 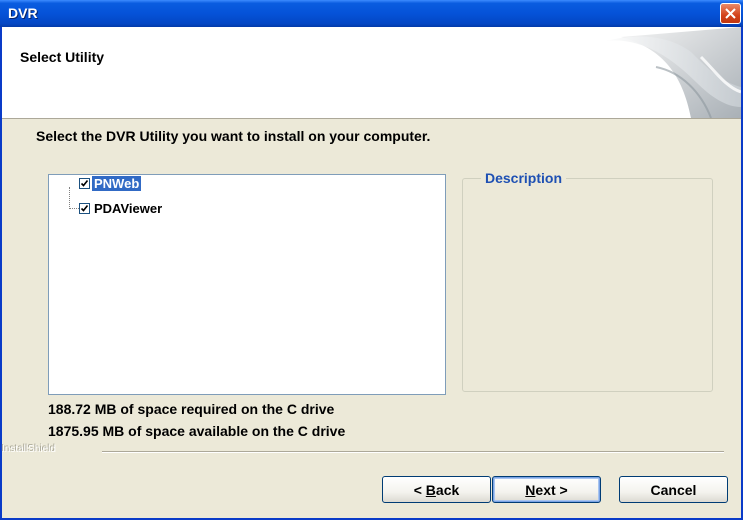 What do you see at coordinates (530, 489) in the screenshot?
I see `next-button-mnemonic: N` at bounding box center [530, 489].